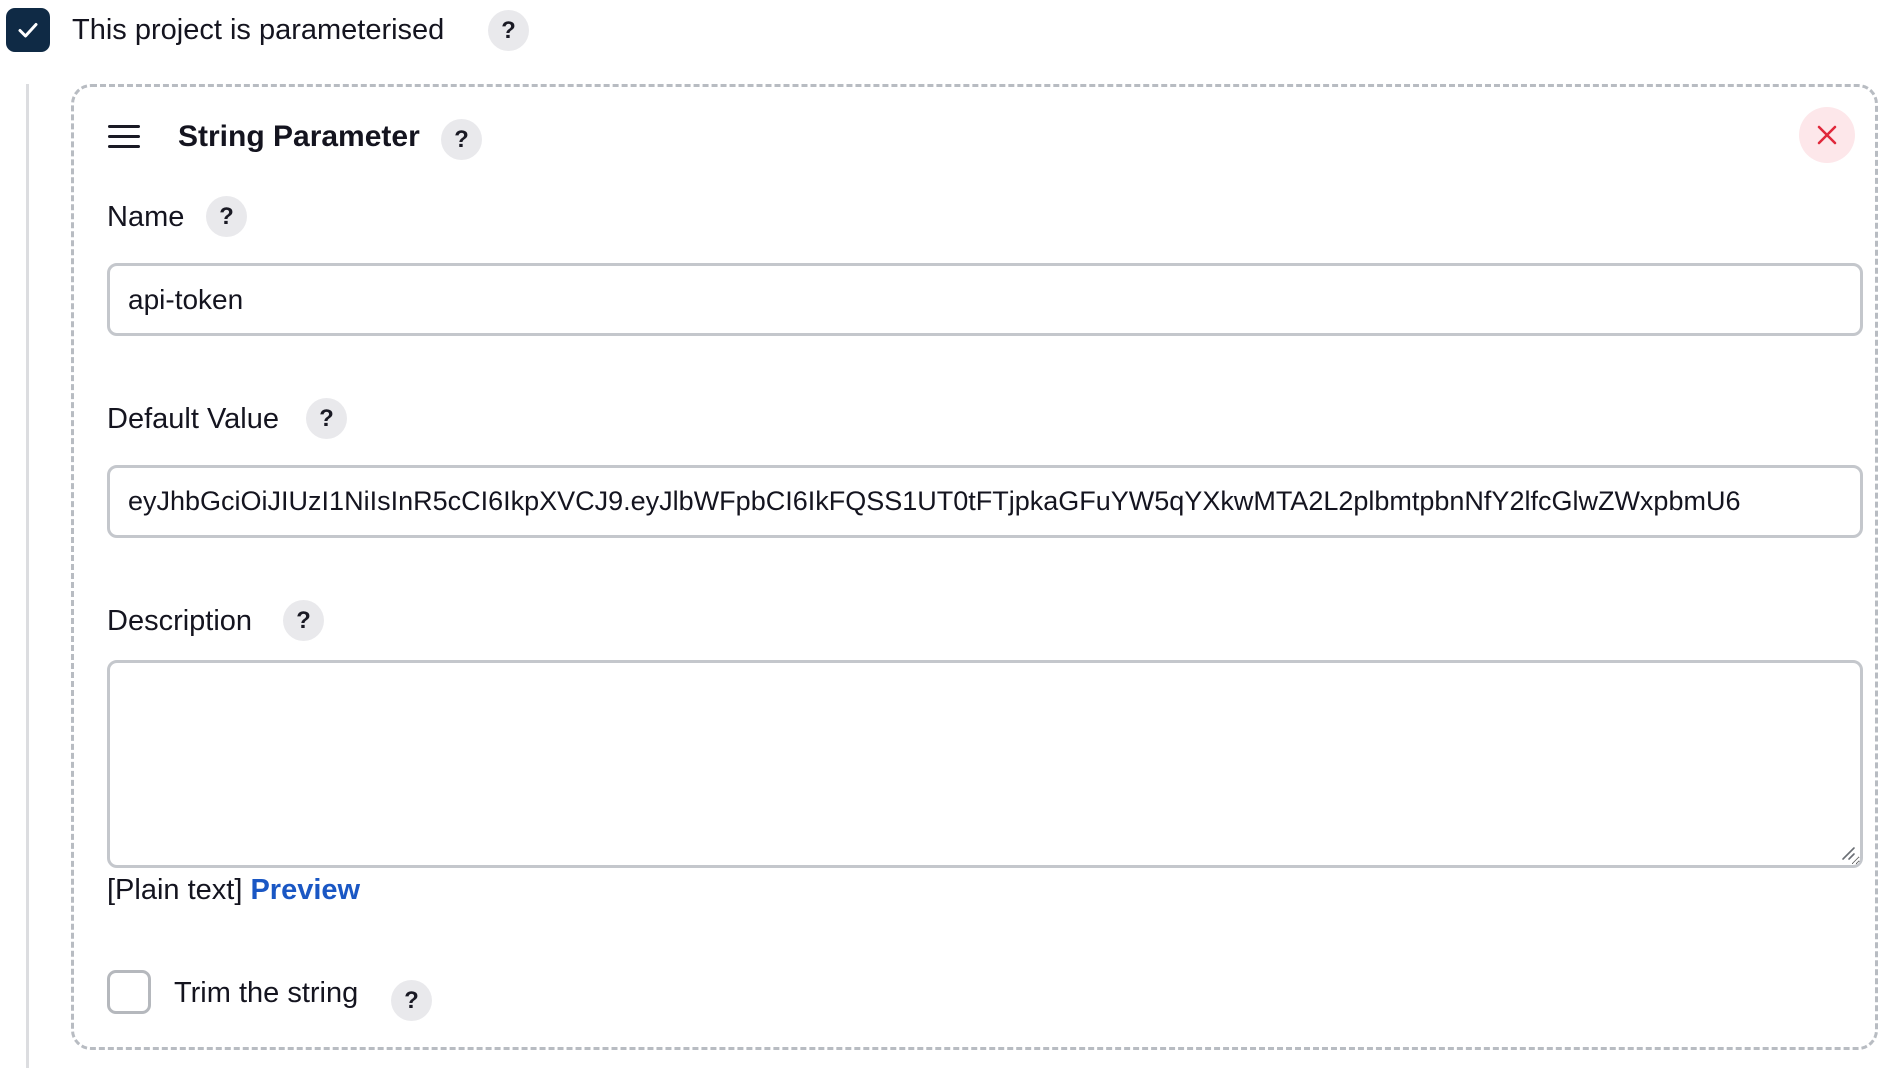 This screenshot has height=1068, width=1894. I want to click on delete-parameter-button, so click(1827, 135).